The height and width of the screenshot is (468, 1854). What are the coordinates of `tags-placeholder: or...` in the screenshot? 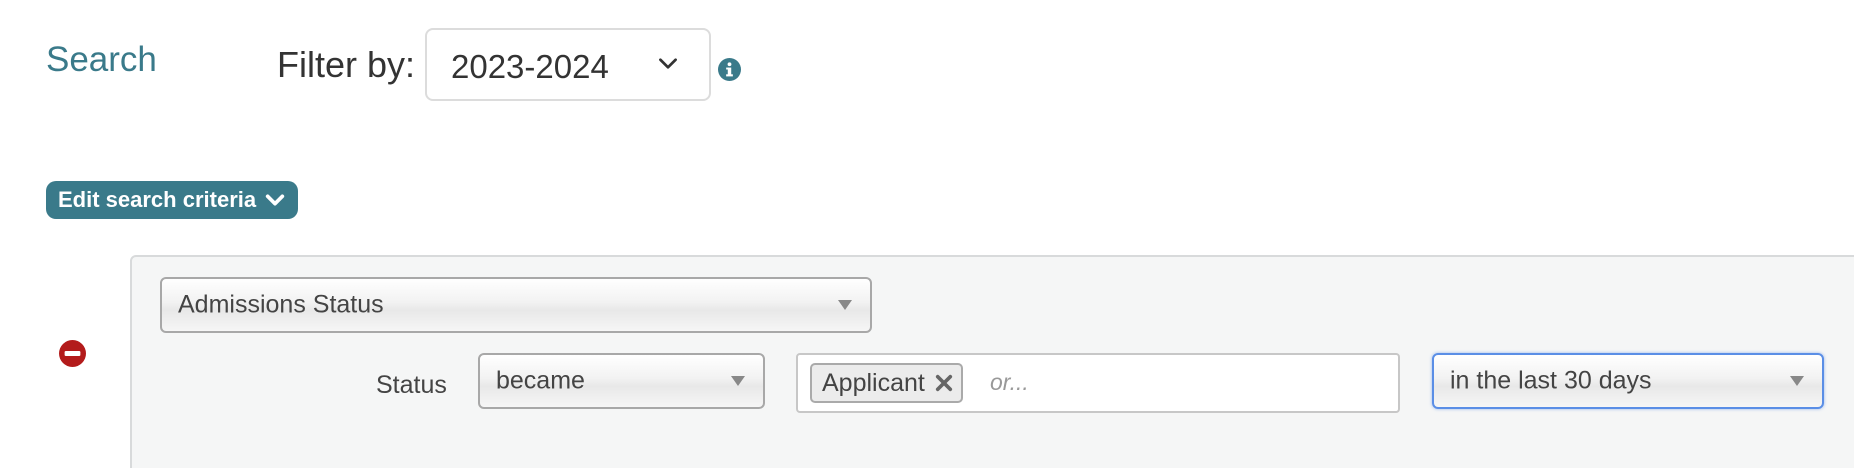 It's located at (1009, 382).